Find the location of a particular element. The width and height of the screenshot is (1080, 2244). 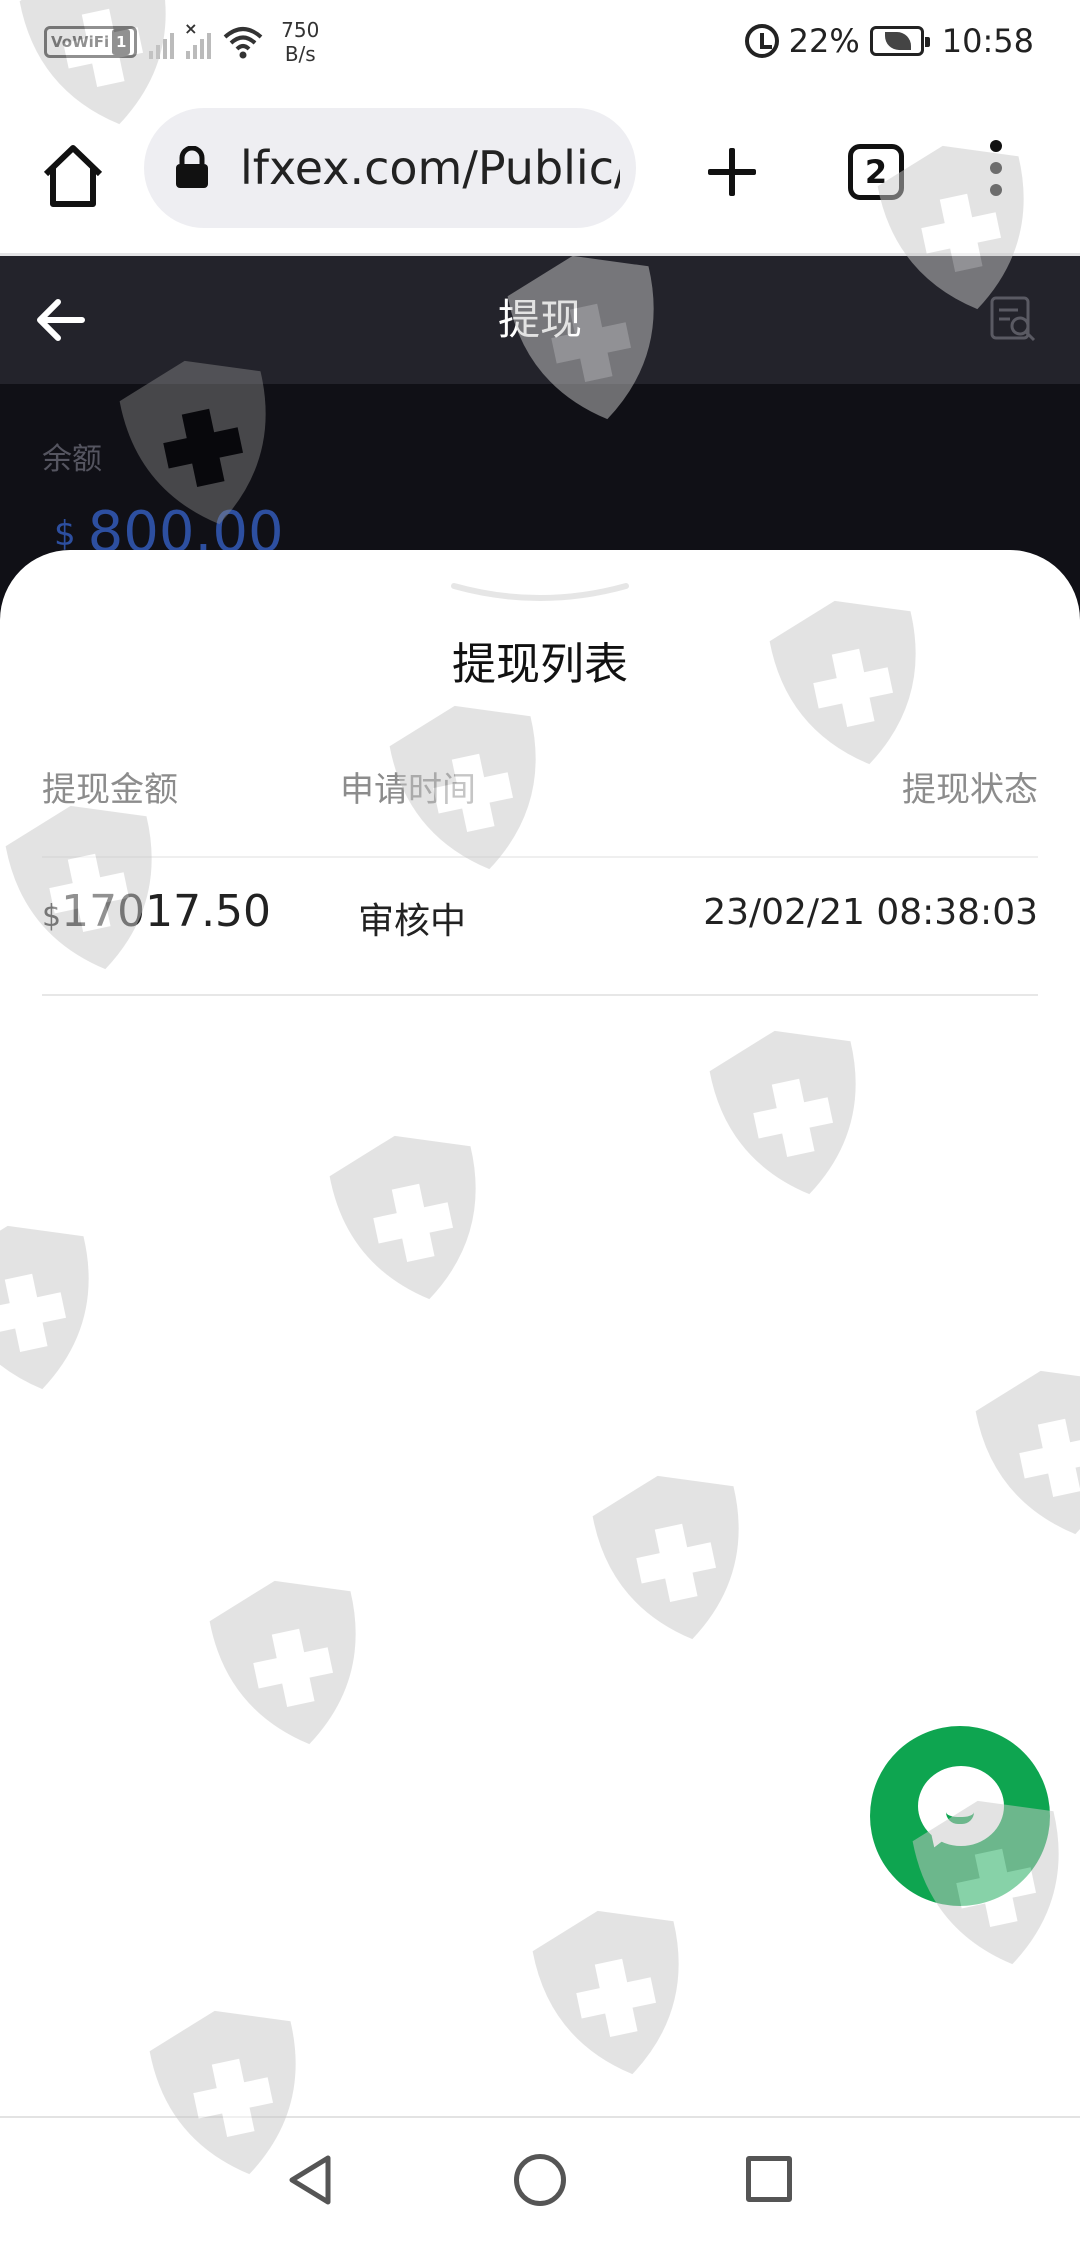

address-bar: lfxex.com/Public/ is located at coordinates (390, 168).